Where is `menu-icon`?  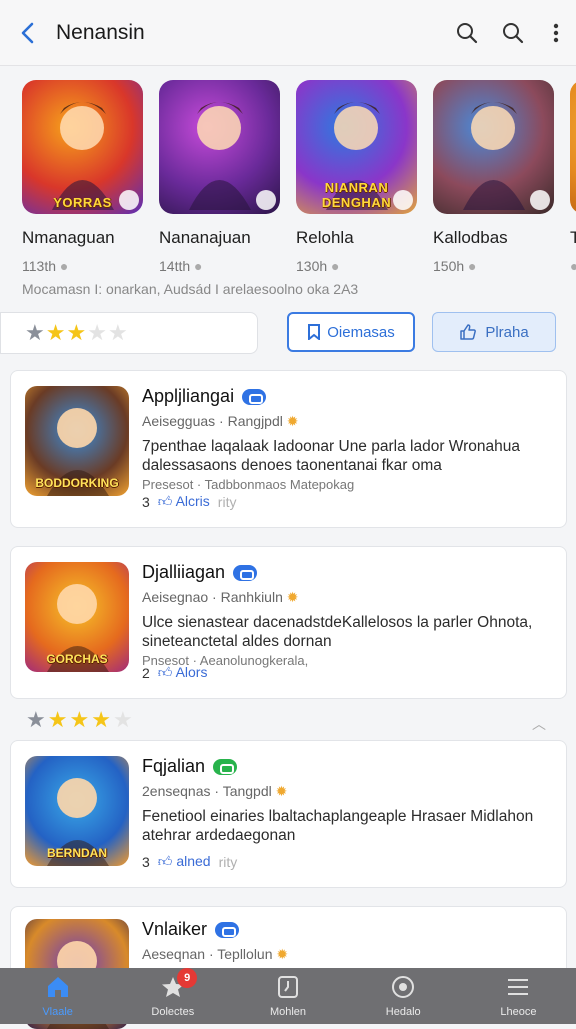 menu-icon is located at coordinates (518, 988).